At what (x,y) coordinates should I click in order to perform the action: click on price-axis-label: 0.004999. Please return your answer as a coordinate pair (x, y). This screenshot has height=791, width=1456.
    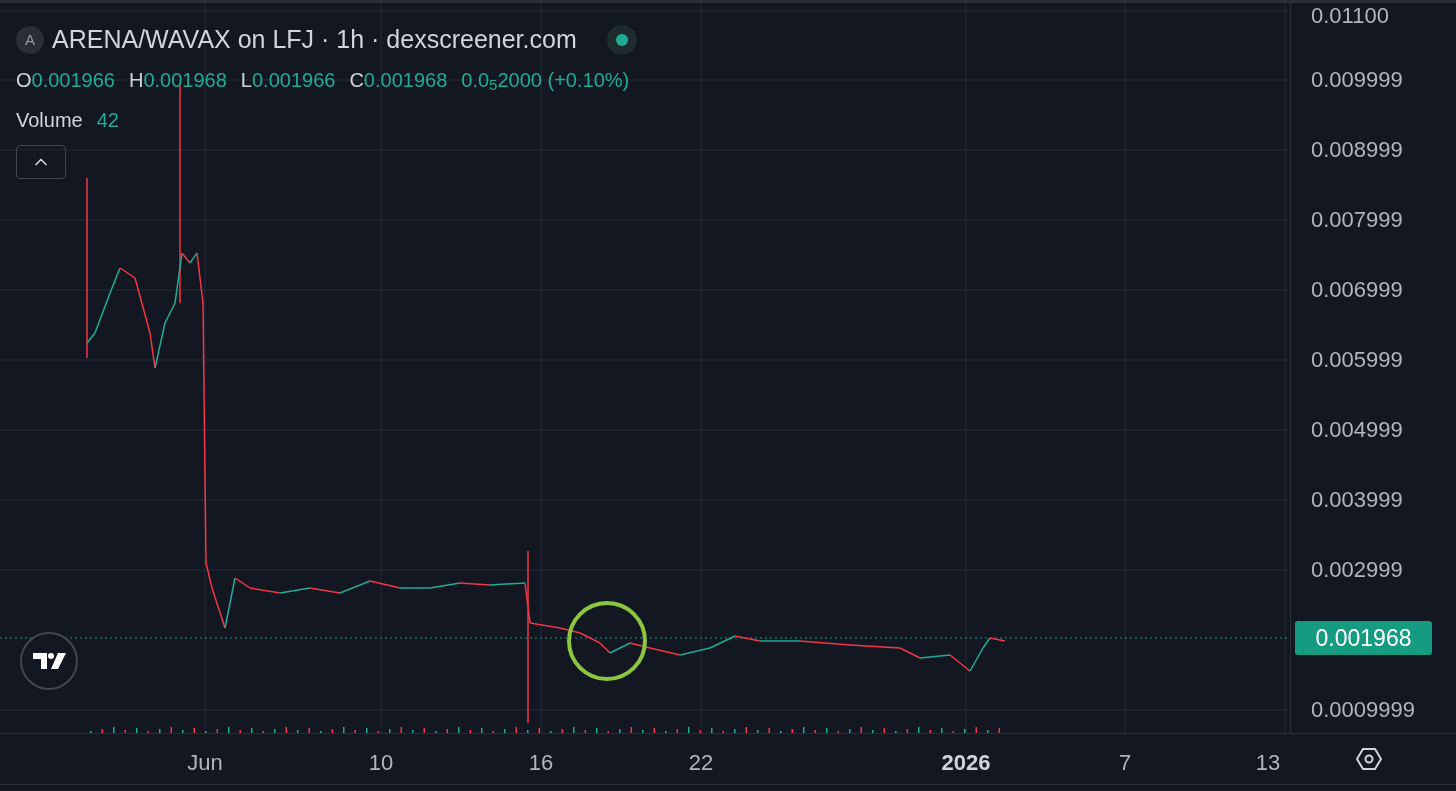
    Looking at the image, I should click on (1357, 430).